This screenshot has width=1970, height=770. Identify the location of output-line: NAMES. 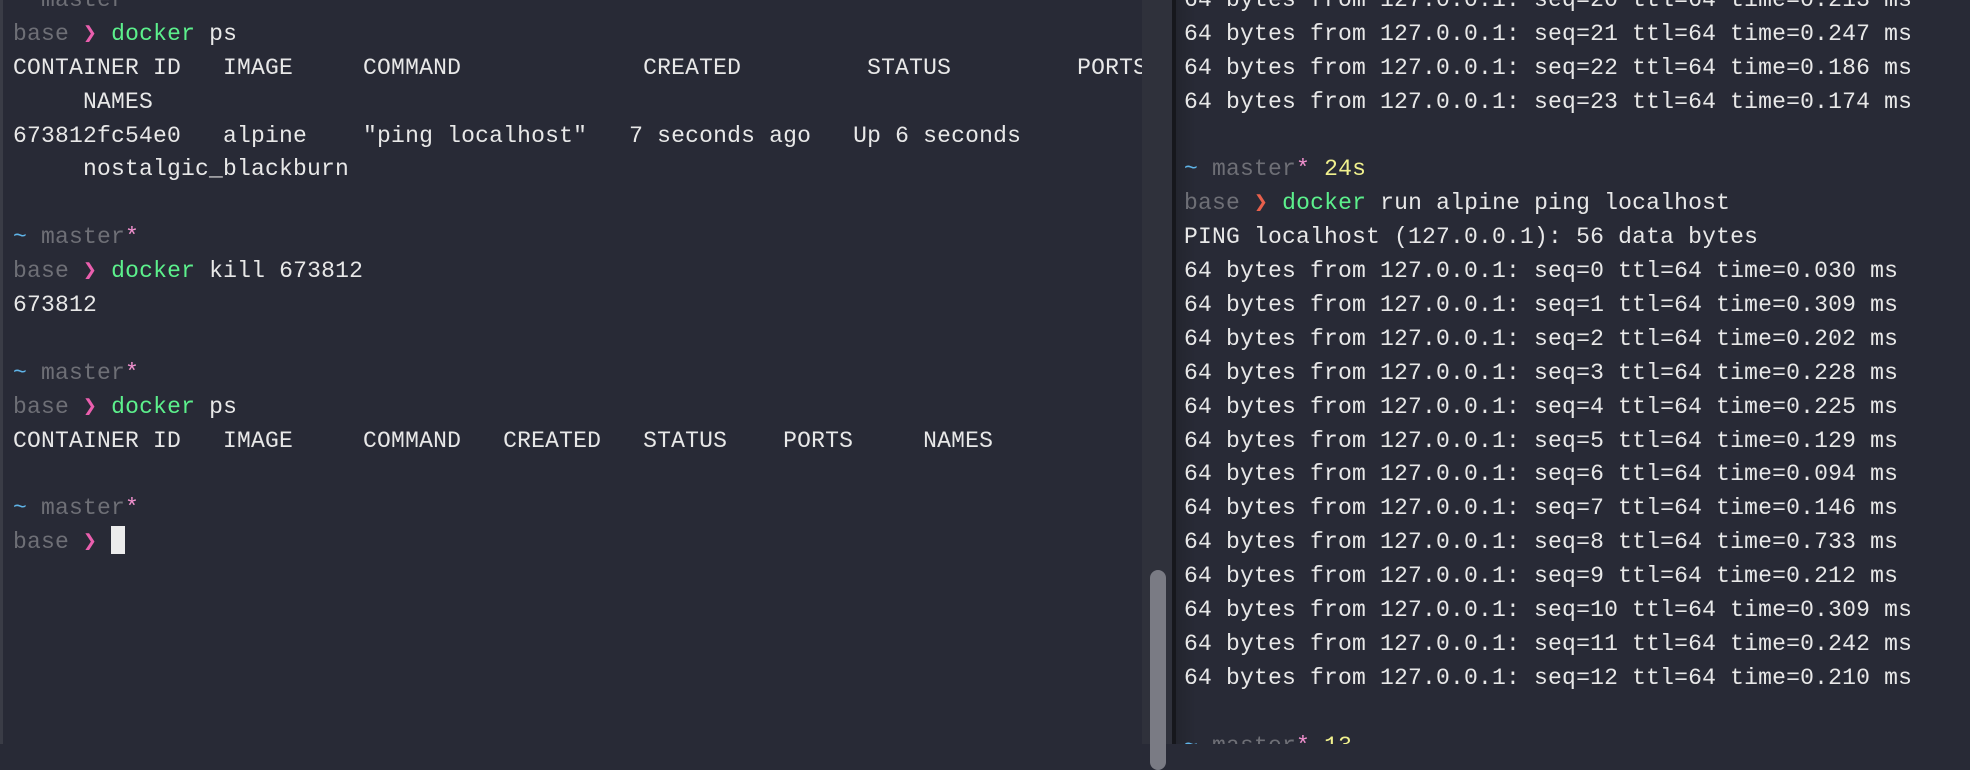
(83, 101).